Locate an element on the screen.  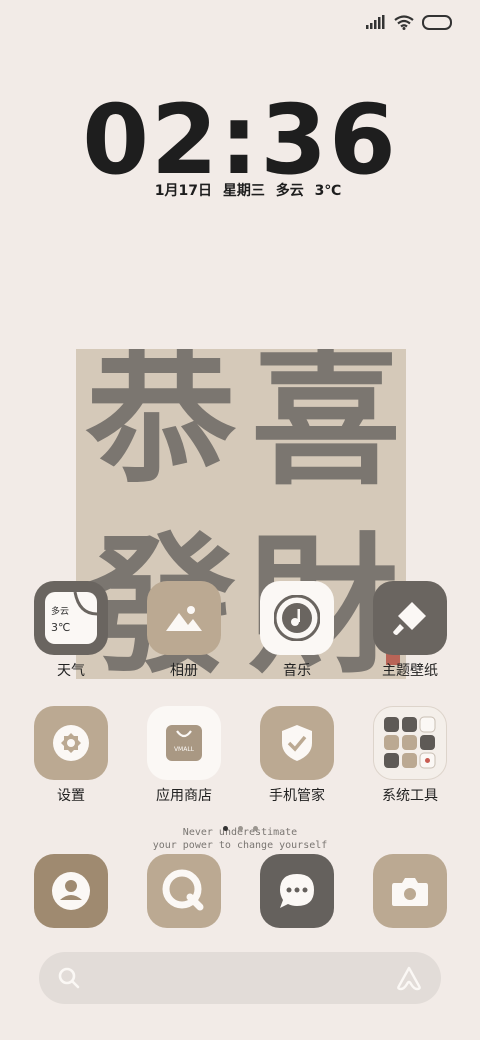
app-phone-manager: 手机管家 is located at coordinates (297, 755).